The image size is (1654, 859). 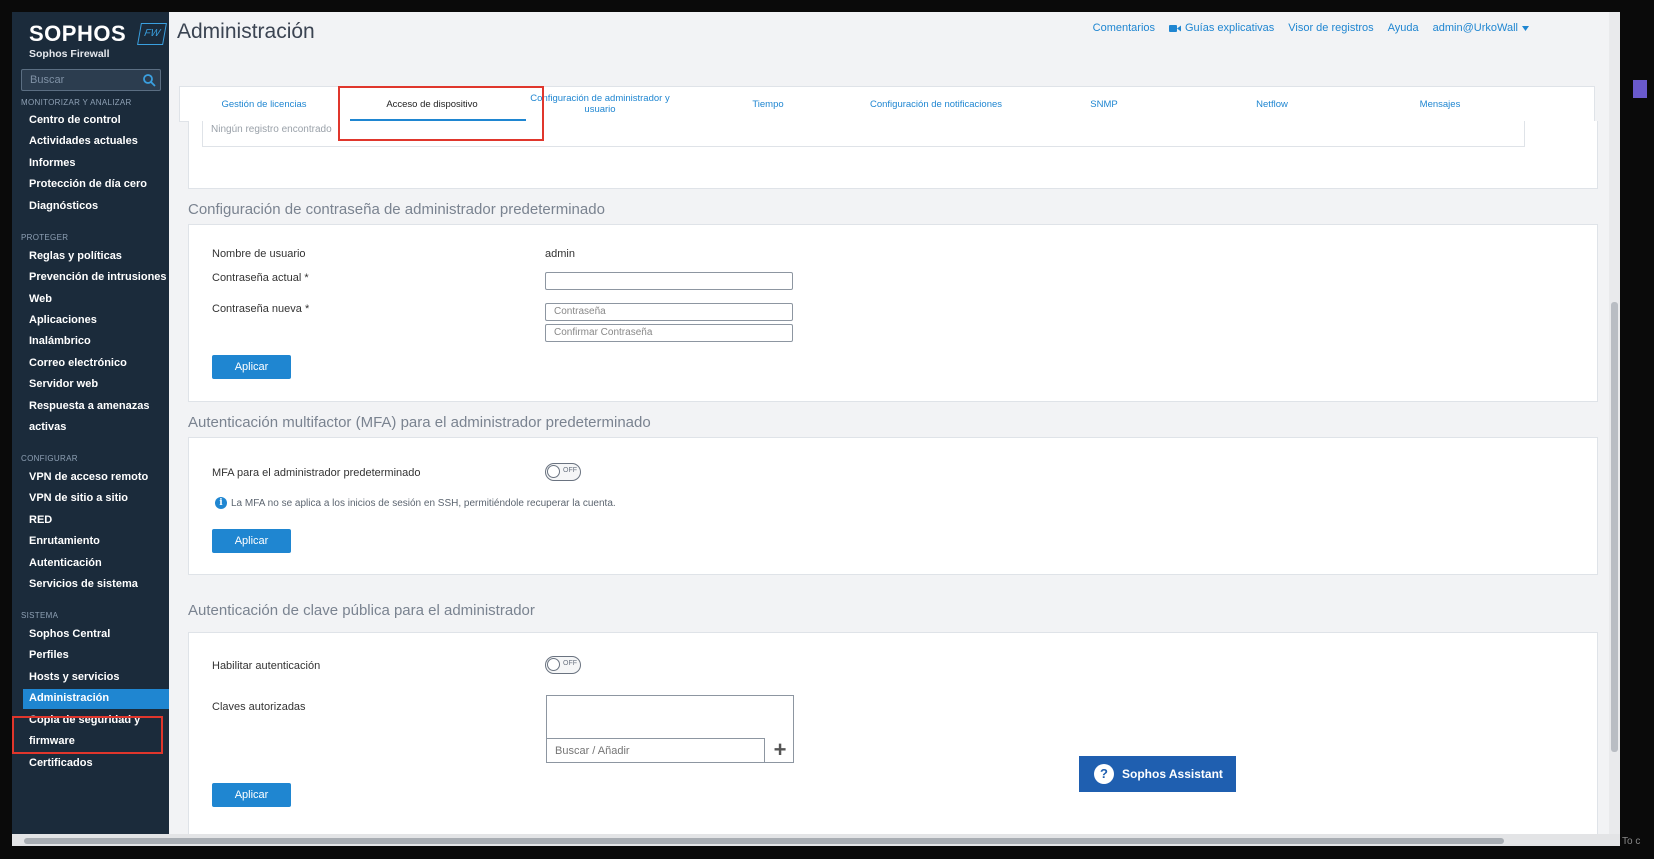 What do you see at coordinates (152, 34) in the screenshot?
I see `fw-badge: FW` at bounding box center [152, 34].